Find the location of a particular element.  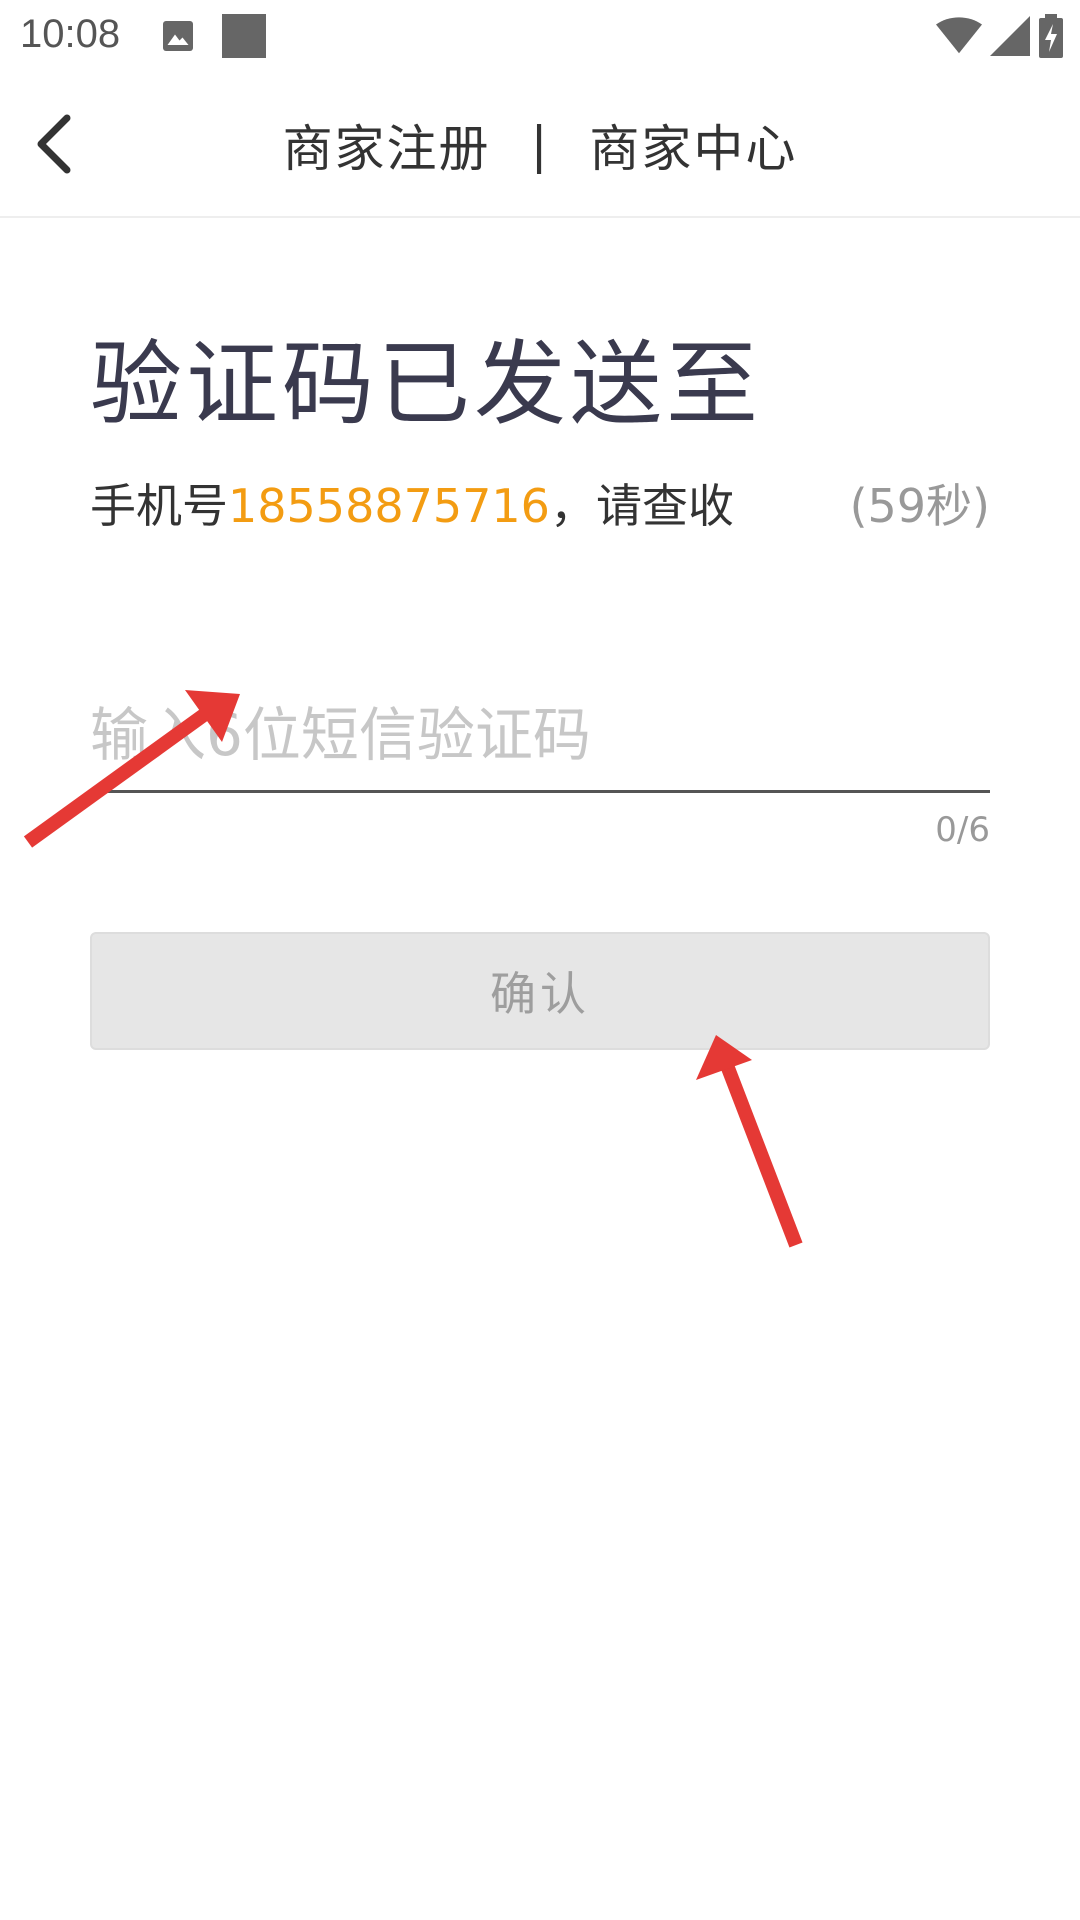

header: 商家注册 | 商家中心 is located at coordinates (540, 145).